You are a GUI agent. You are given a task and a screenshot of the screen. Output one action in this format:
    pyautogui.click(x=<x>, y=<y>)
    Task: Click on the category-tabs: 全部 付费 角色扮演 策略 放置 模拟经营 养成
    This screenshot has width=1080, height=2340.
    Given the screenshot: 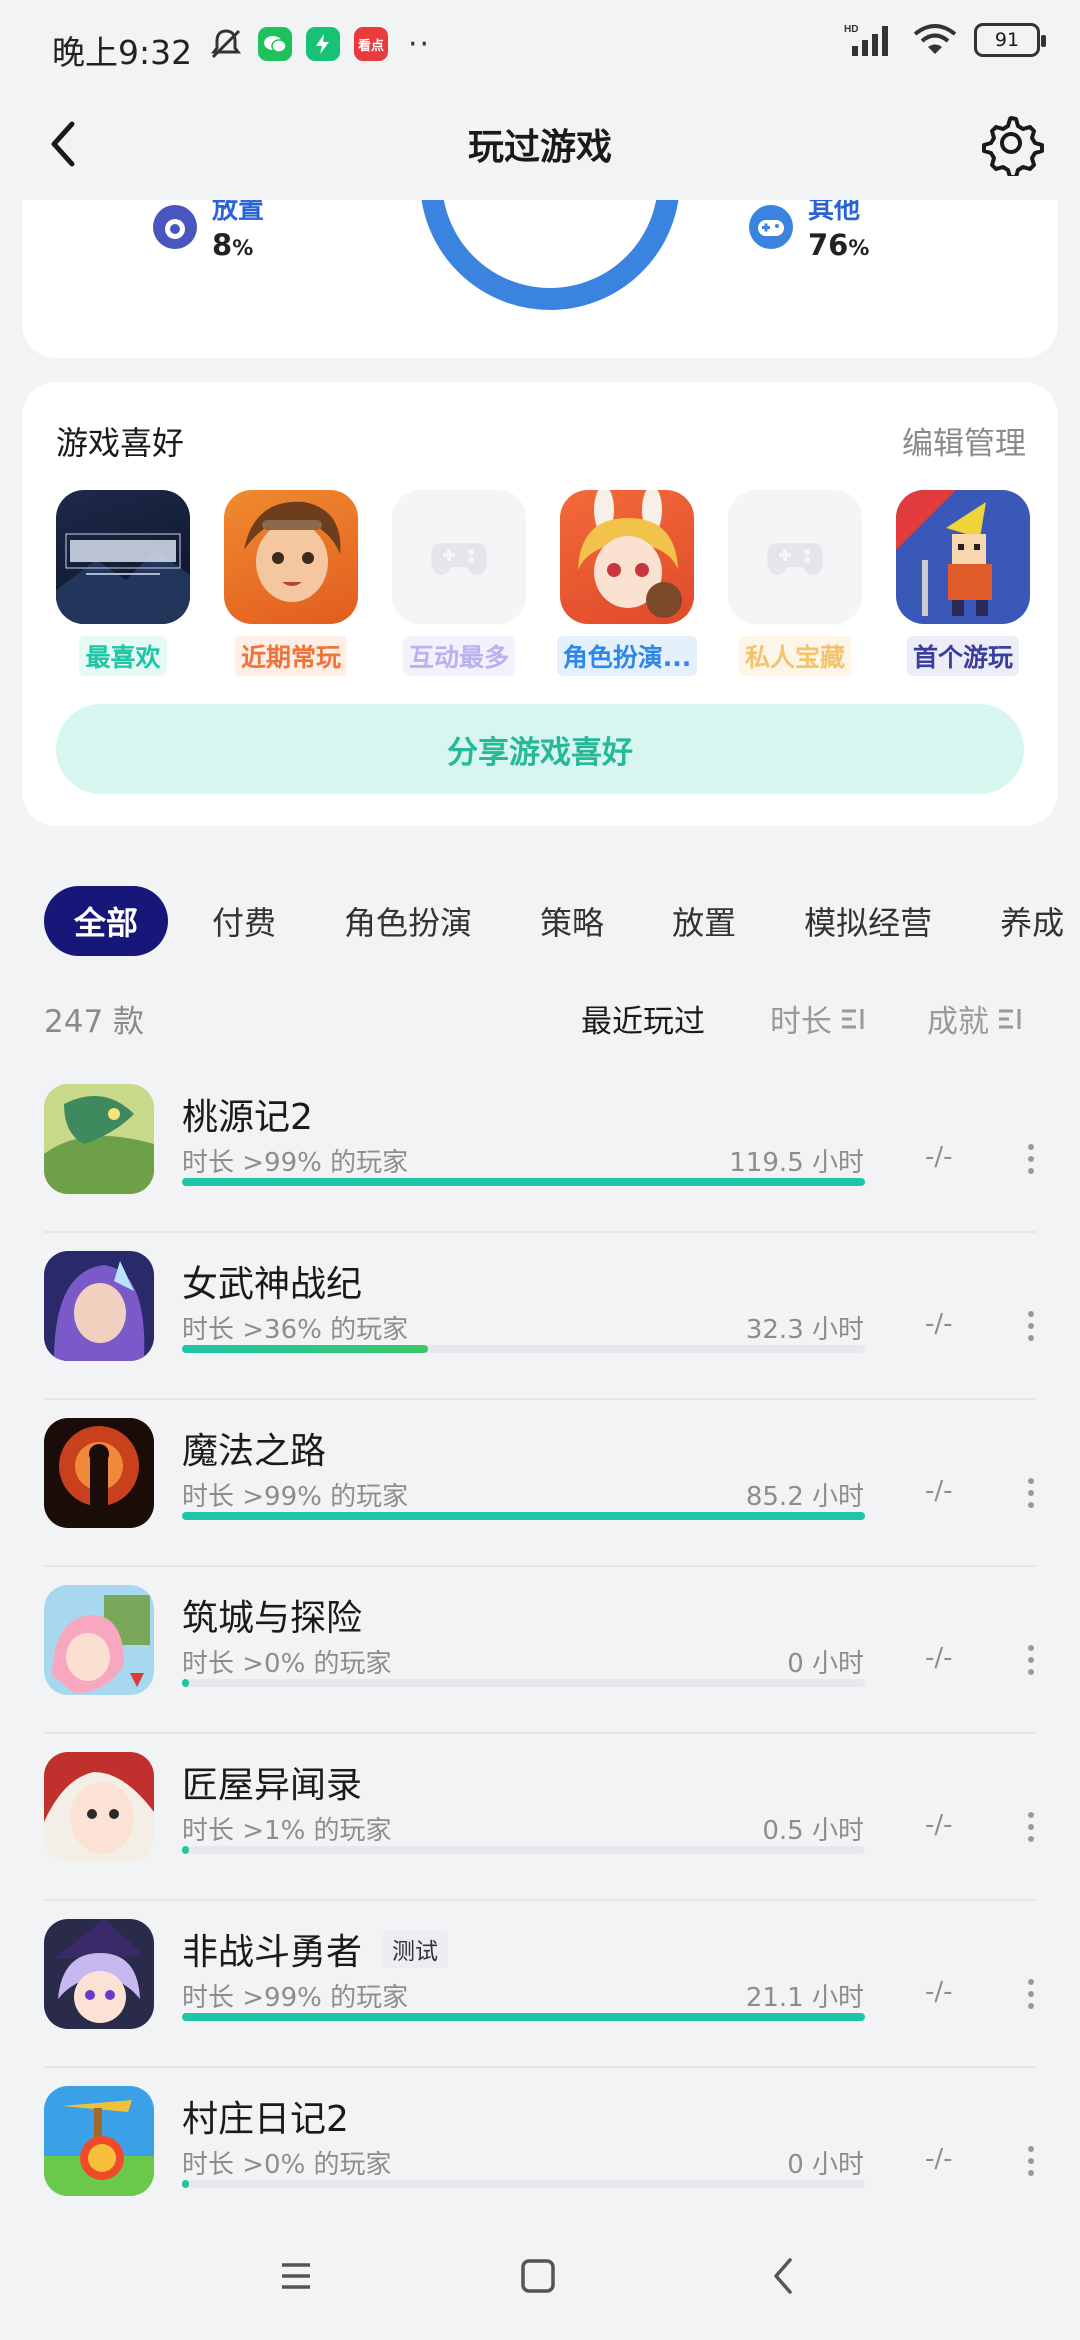 What is the action you would take?
    pyautogui.click(x=562, y=921)
    